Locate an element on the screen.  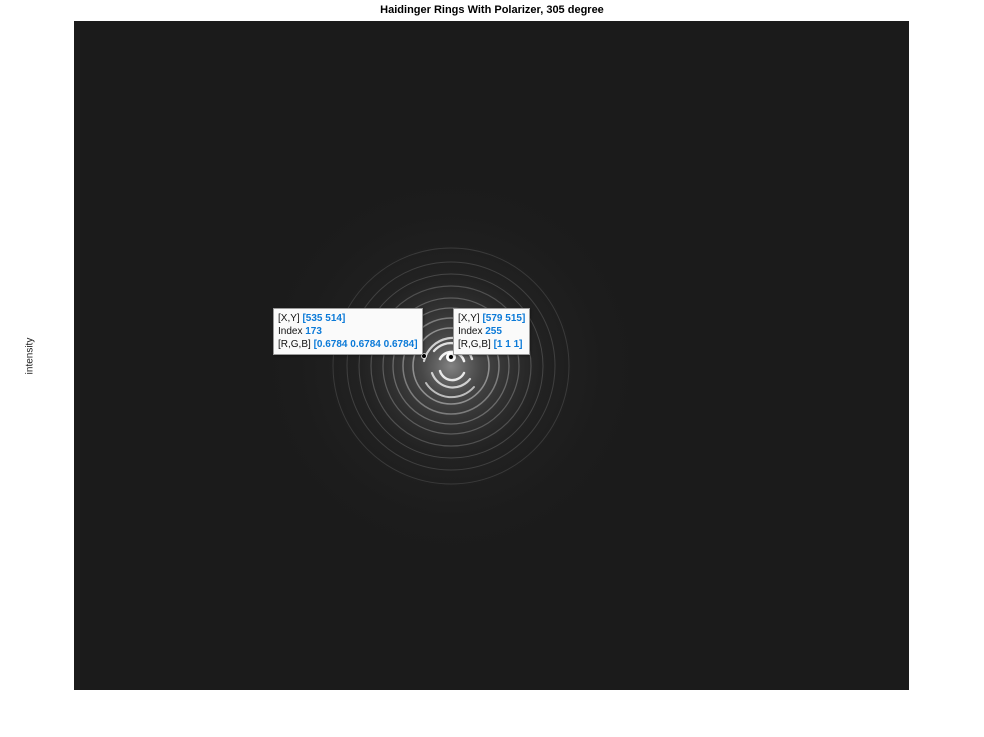
datatip-2-index-row: Index 255 is located at coordinates (491, 331).